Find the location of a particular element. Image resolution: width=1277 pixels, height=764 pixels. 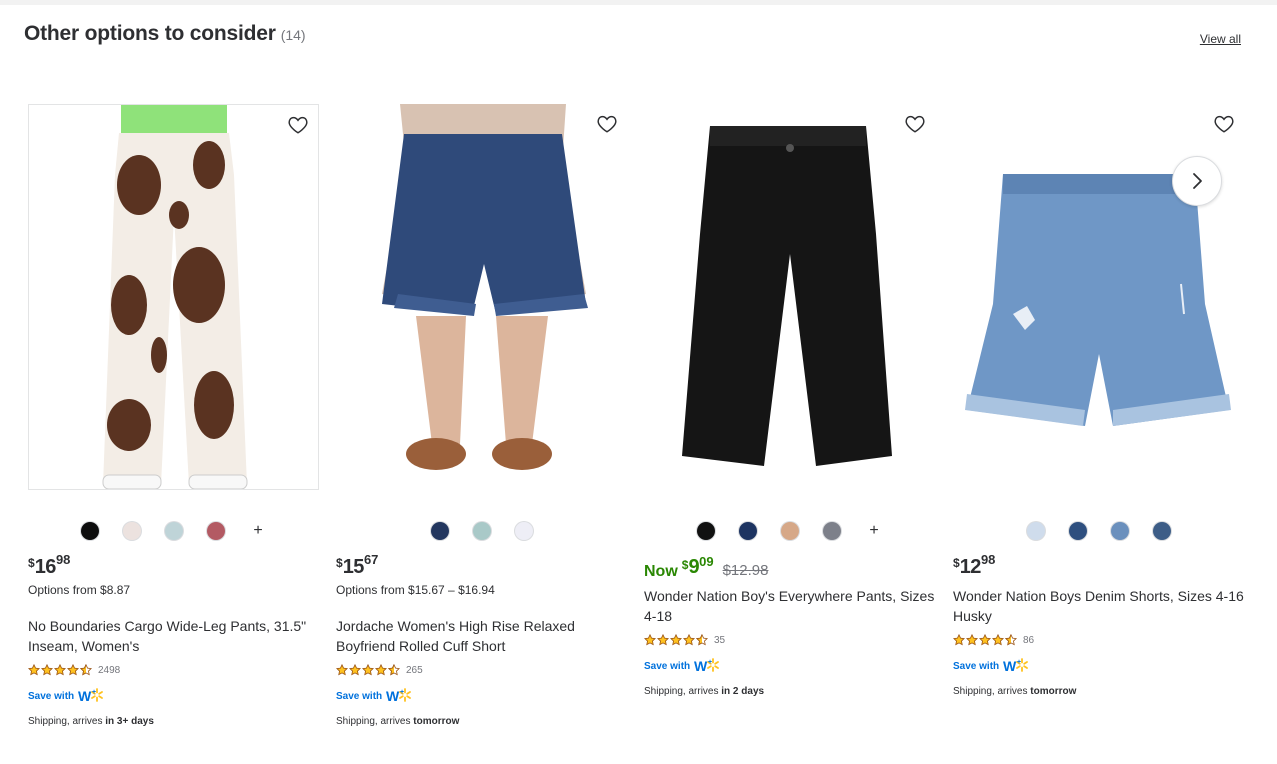

star-rating: 86 is located at coordinates (993, 640).